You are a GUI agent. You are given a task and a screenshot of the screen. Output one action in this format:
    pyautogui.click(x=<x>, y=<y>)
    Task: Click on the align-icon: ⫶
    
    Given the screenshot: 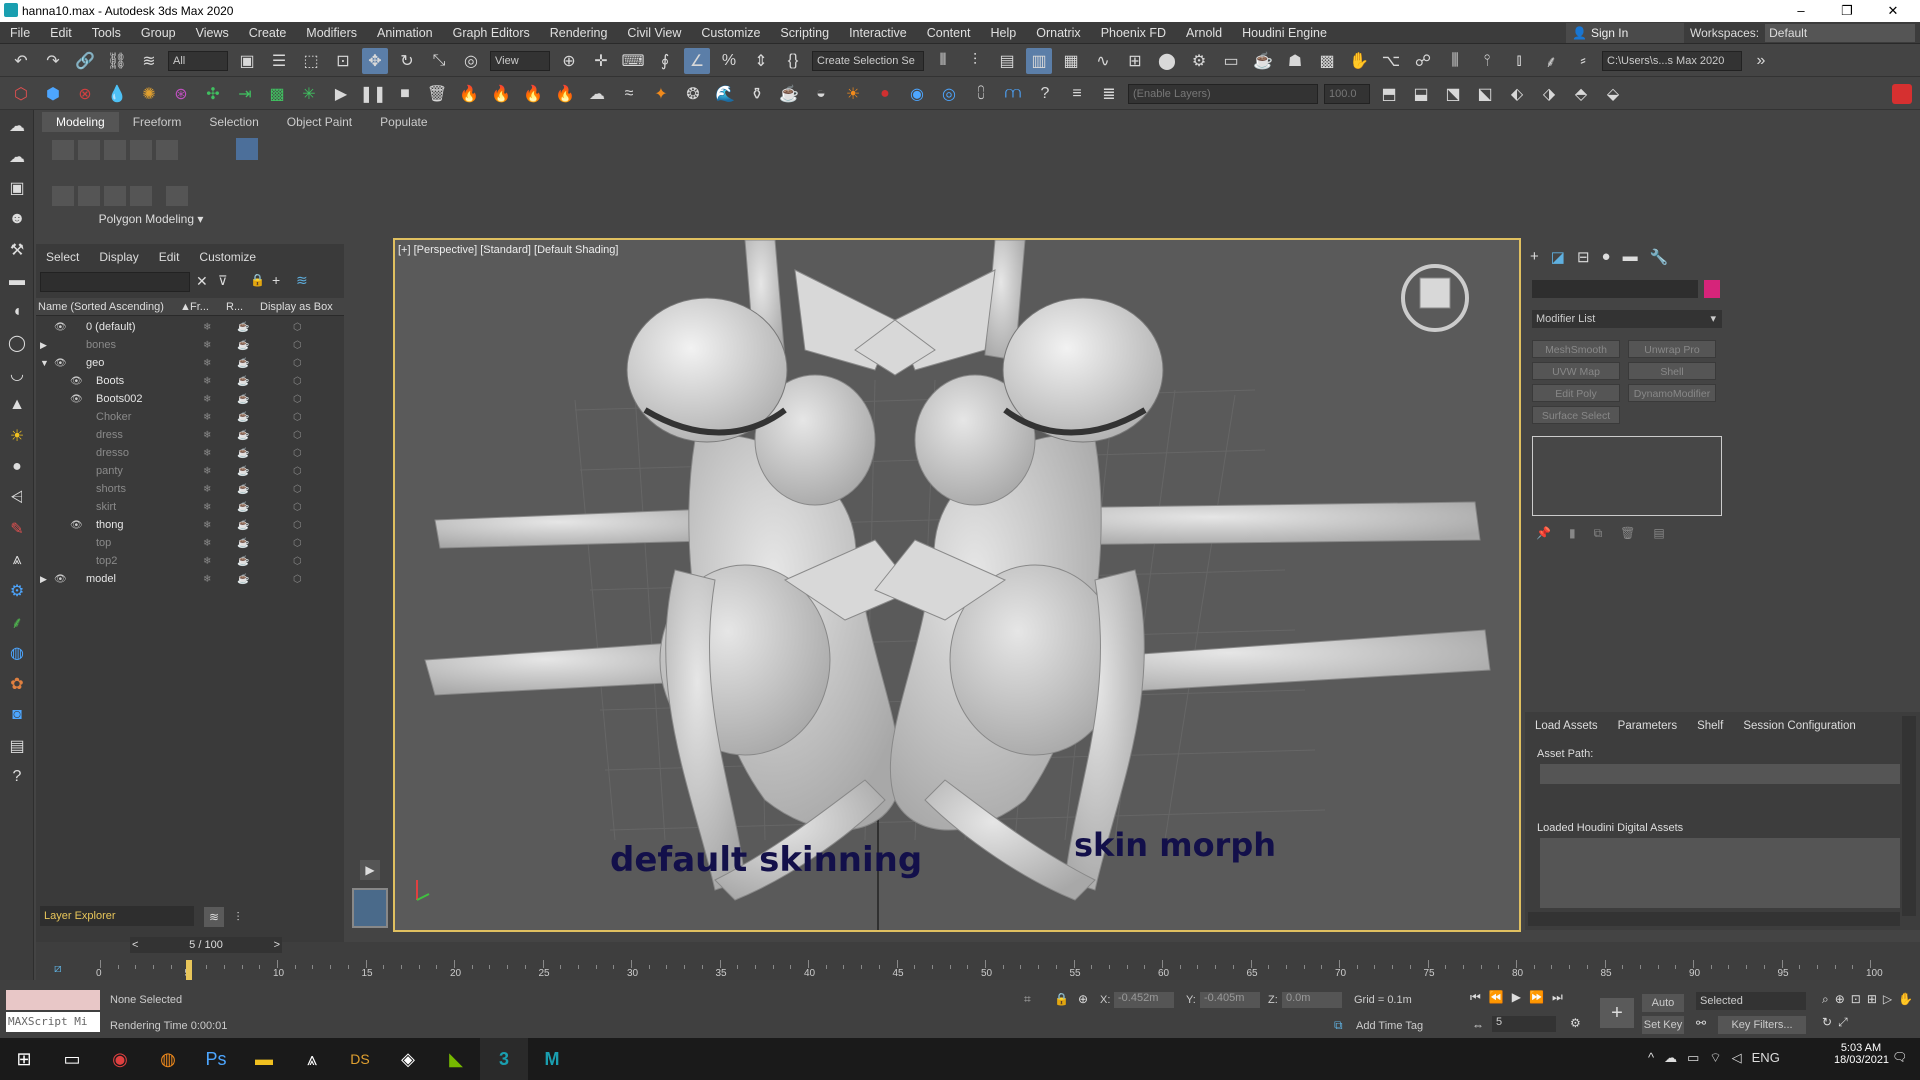 What is the action you would take?
    pyautogui.click(x=975, y=61)
    